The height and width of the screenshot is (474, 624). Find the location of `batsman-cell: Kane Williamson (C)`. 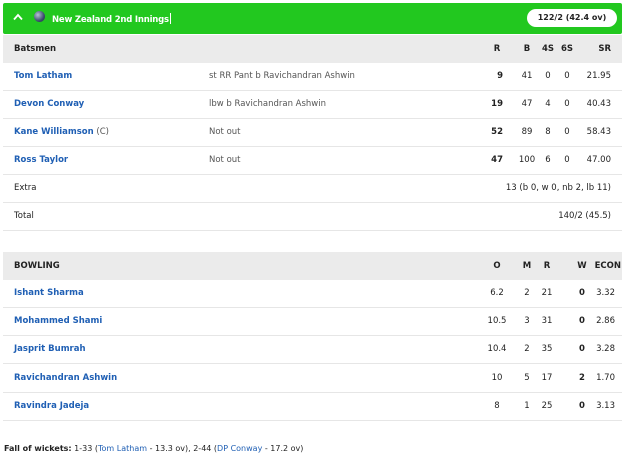

batsman-cell: Kane Williamson (C) is located at coordinates (61, 132).